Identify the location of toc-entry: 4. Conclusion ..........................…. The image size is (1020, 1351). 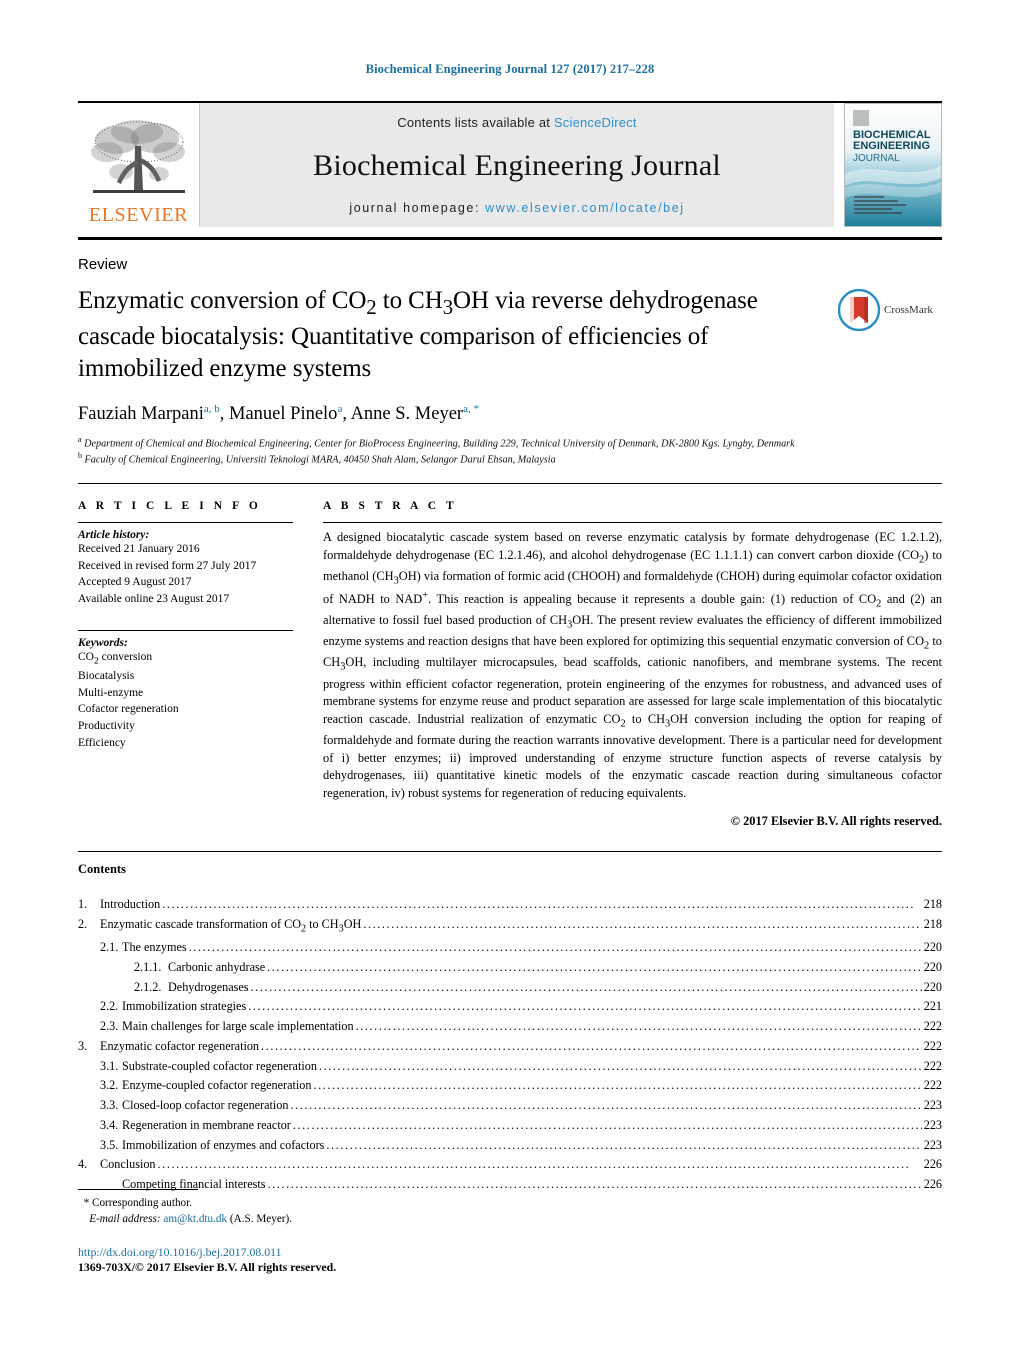
(510, 1165).